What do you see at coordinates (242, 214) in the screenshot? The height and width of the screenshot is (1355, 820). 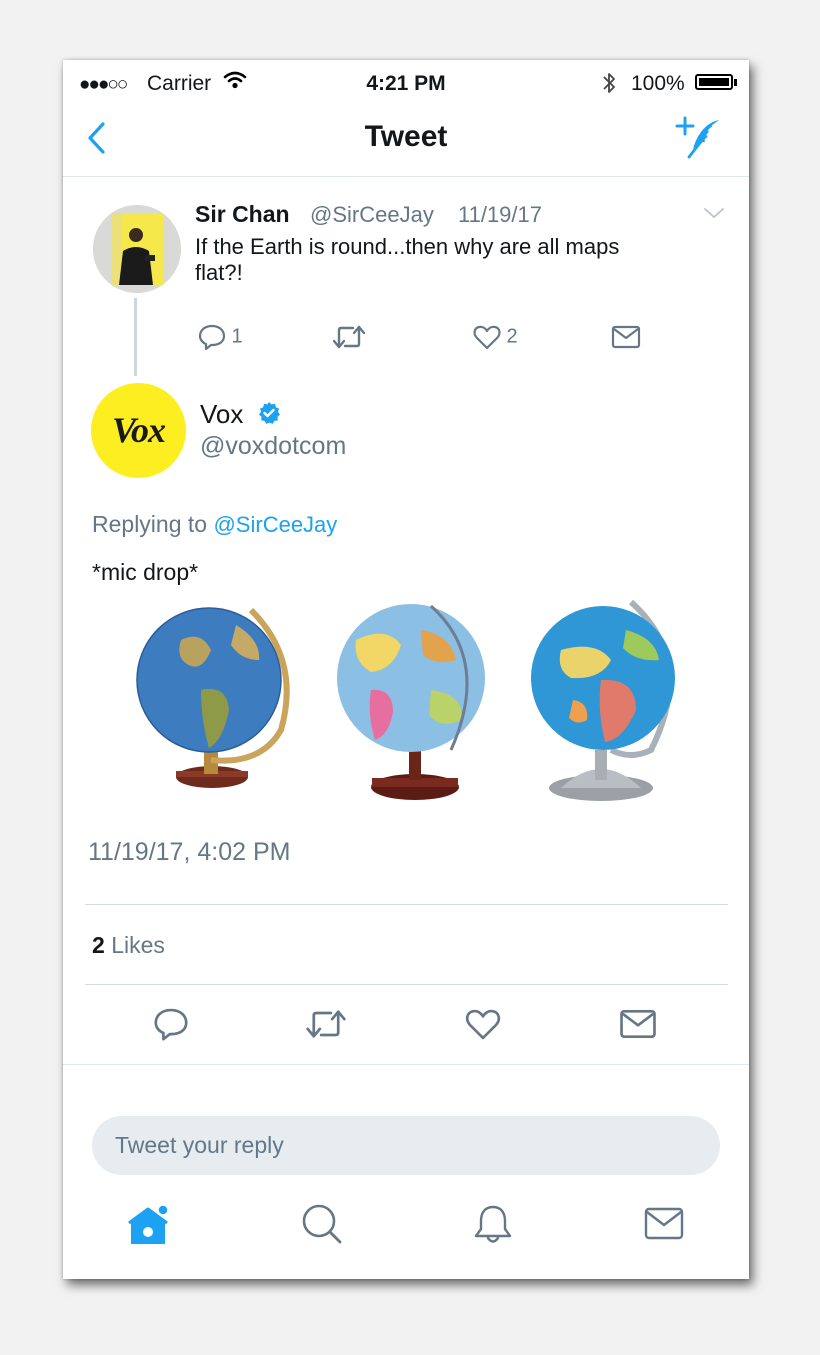 I see `parent-author-name: Sir Chan` at bounding box center [242, 214].